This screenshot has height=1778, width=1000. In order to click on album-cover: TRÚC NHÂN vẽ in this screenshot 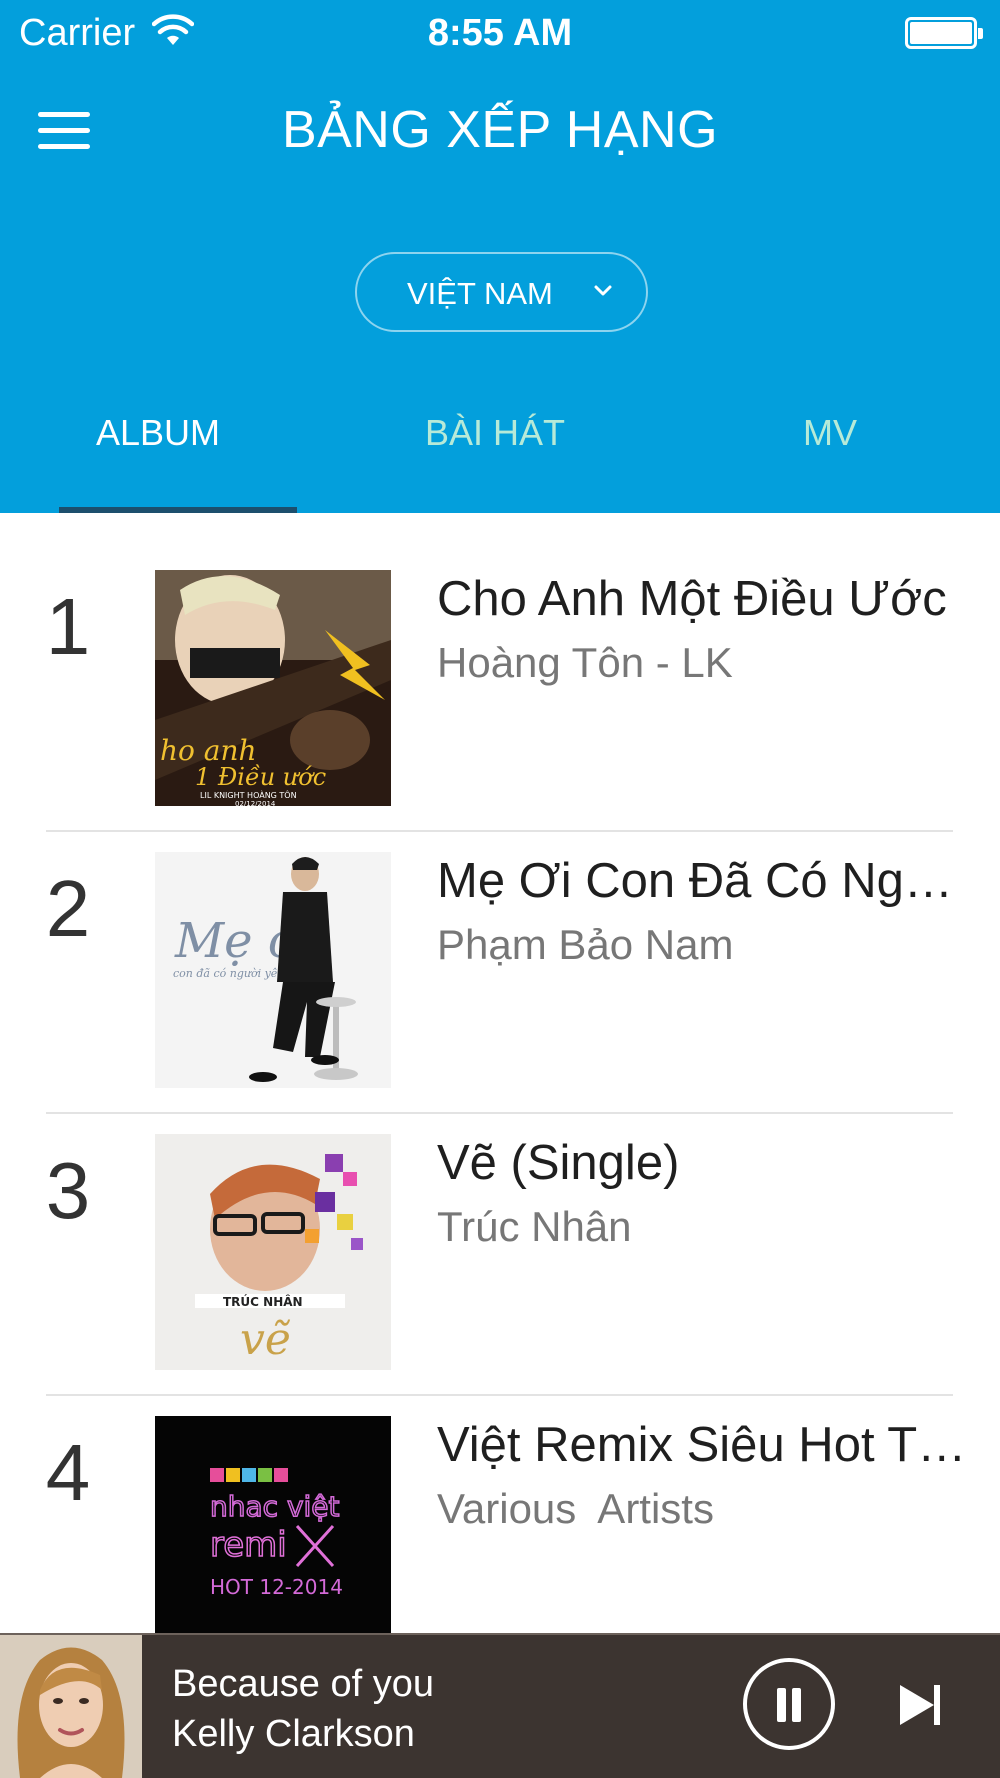, I will do `click(273, 1252)`.